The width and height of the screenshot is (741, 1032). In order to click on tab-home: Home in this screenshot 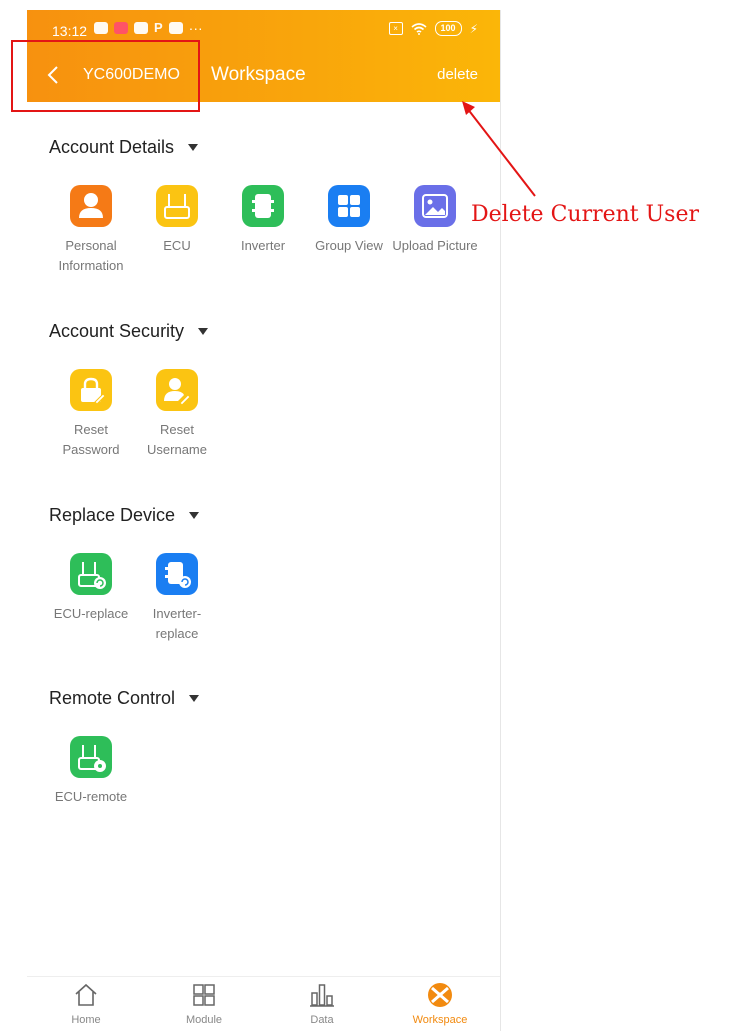, I will do `click(86, 1001)`.